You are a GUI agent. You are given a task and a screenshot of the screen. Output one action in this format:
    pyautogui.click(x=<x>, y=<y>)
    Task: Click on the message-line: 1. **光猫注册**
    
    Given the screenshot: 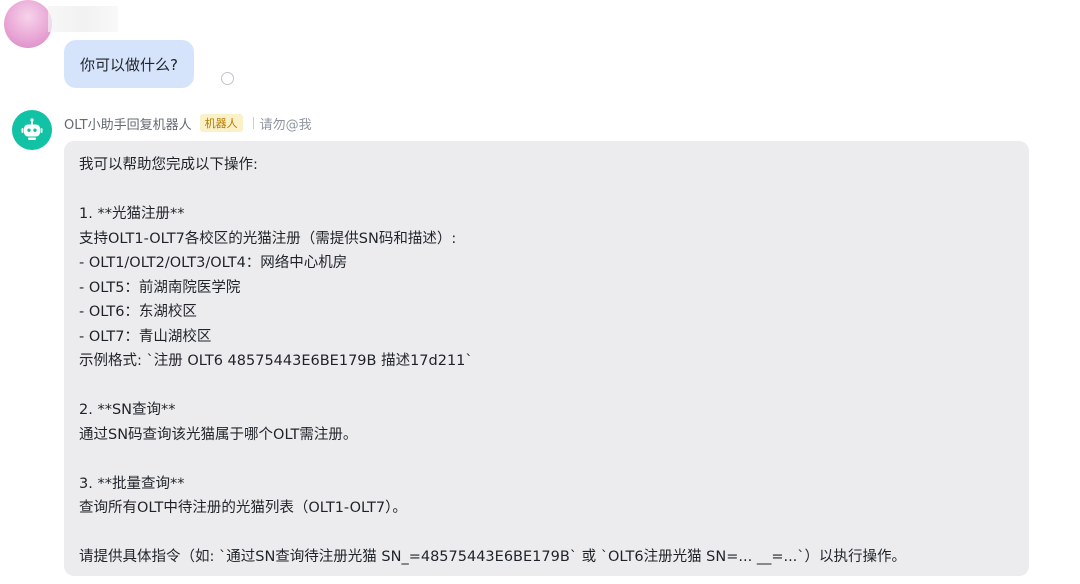 What is the action you would take?
    pyautogui.click(x=132, y=214)
    